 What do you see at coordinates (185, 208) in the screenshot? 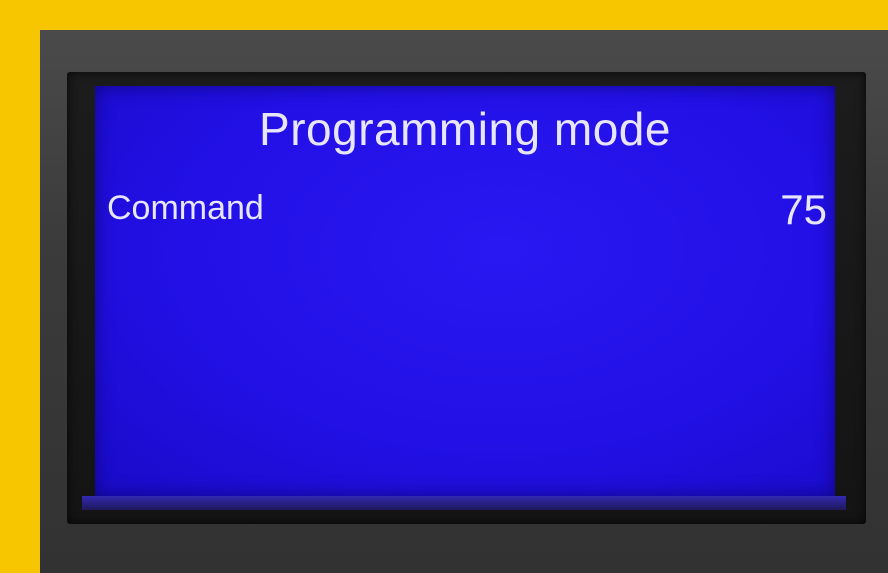
I see `command-label: Command` at bounding box center [185, 208].